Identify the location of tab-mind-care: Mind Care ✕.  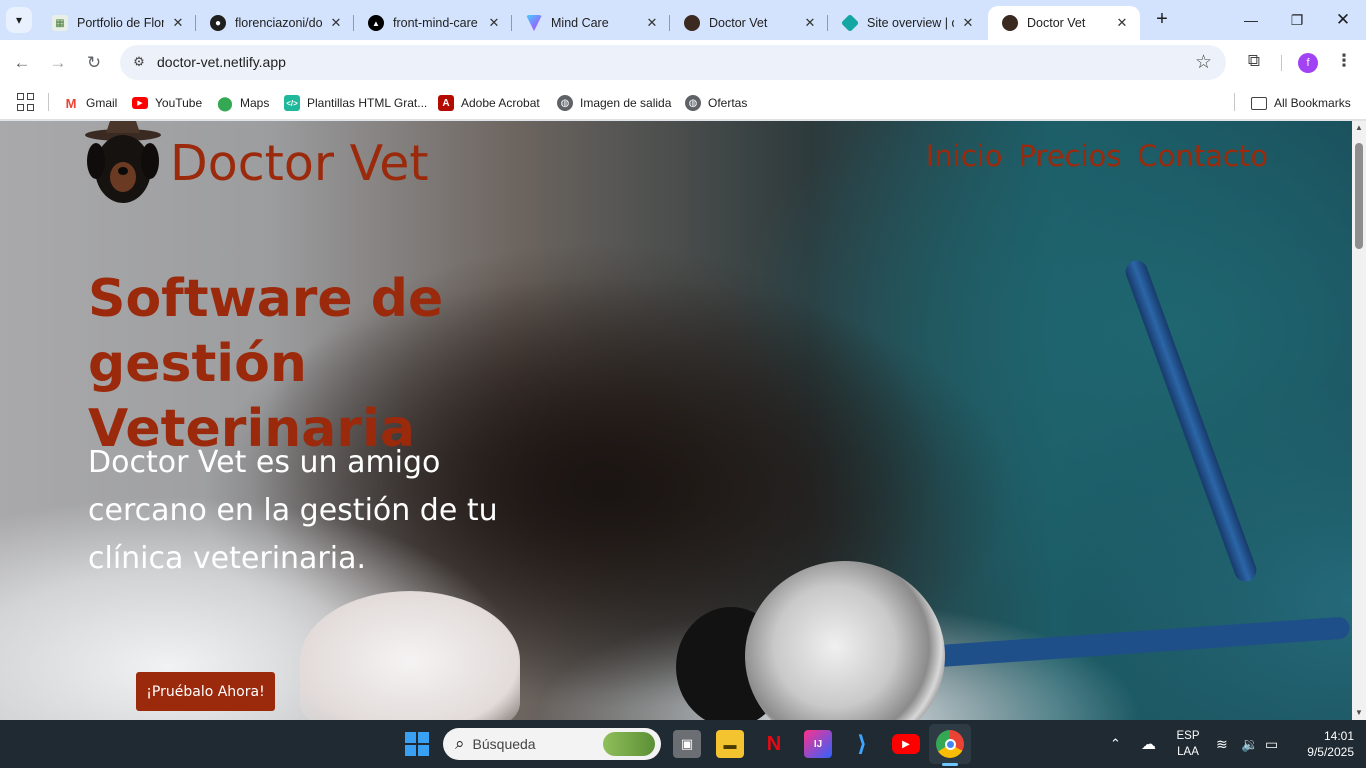
(591, 23).